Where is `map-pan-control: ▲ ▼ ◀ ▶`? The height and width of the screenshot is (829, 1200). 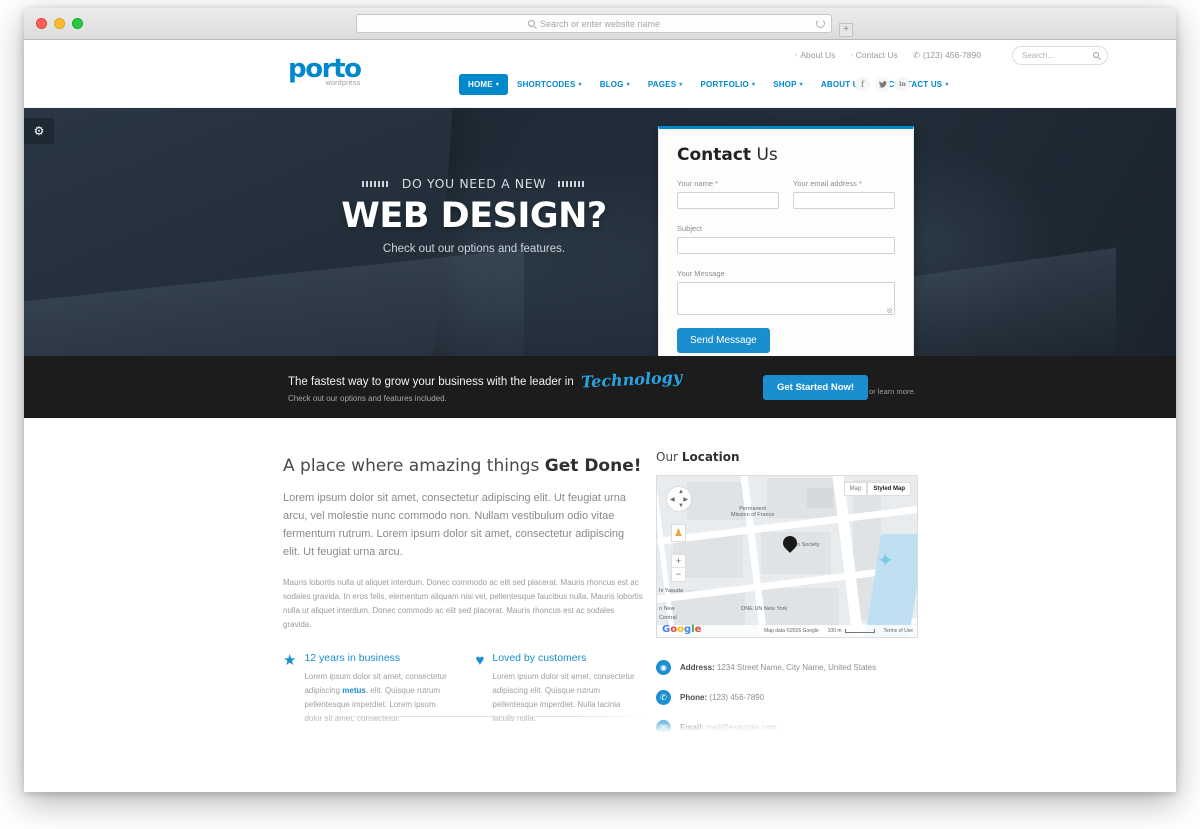
map-pan-control: ▲ ▼ ◀ ▶ is located at coordinates (679, 499).